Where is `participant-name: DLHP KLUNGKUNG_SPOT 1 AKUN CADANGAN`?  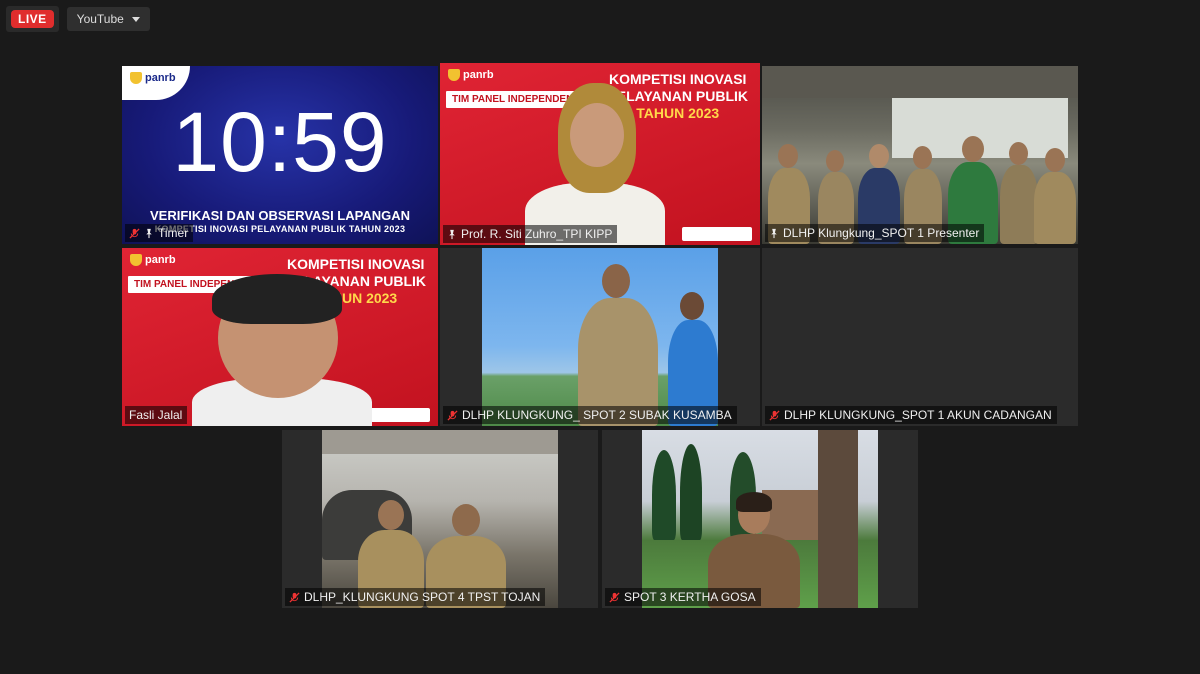 participant-name: DLHP KLUNGKUNG_SPOT 1 AKUN CADANGAN is located at coordinates (918, 415).